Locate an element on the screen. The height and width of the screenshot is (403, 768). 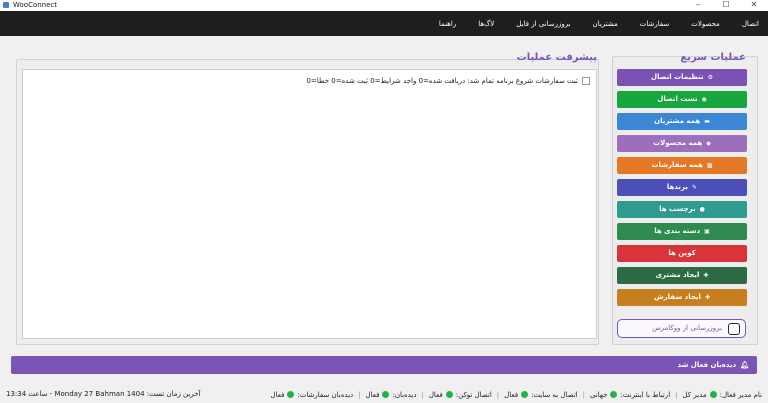
test-connection-icon: ◉ is located at coordinates (704, 99).